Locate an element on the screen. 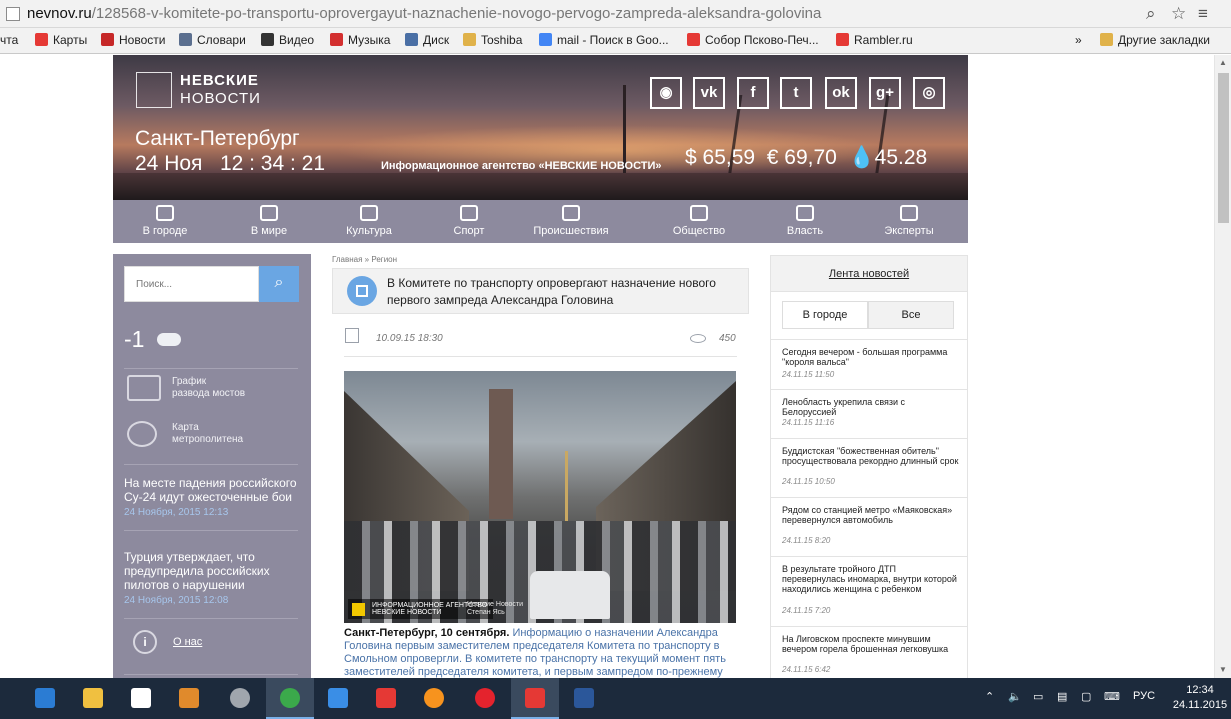 The image size is (1231, 719). city-name: Санкт-Петербург is located at coordinates (217, 138).